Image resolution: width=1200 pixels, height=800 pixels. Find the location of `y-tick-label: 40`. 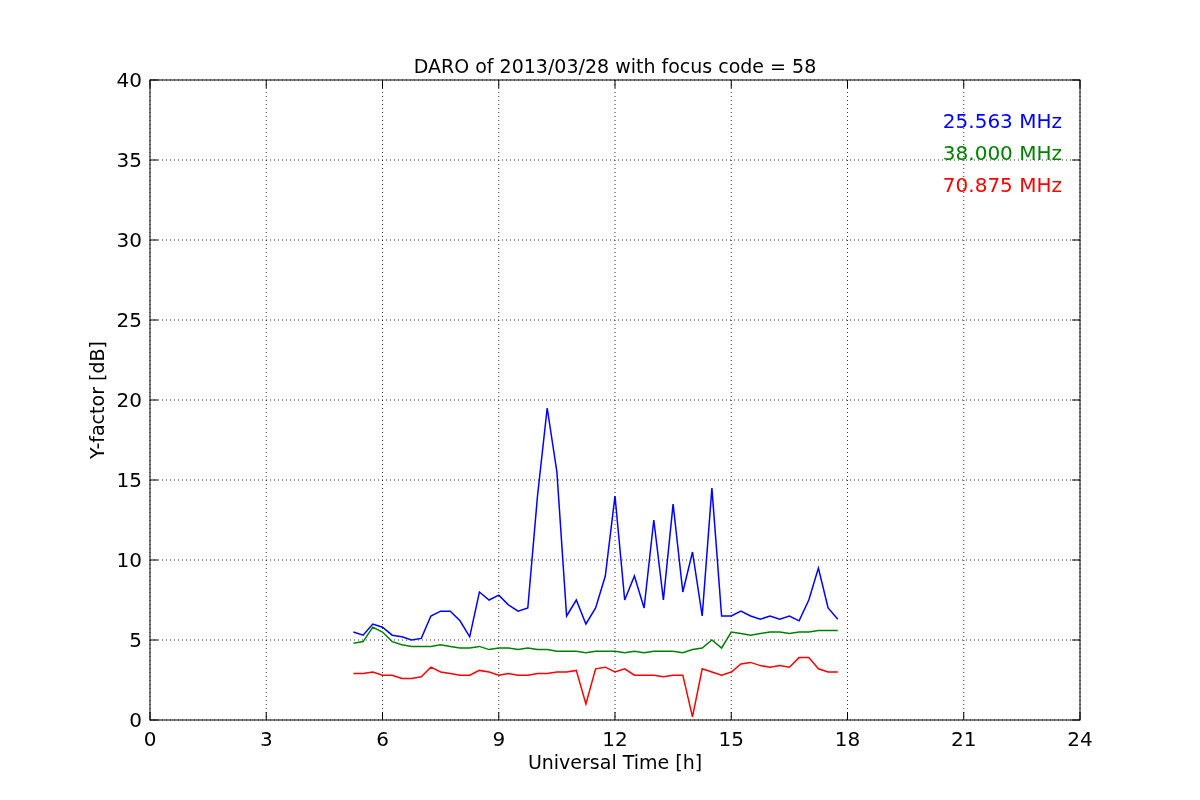

y-tick-label: 40 is located at coordinates (129, 80).